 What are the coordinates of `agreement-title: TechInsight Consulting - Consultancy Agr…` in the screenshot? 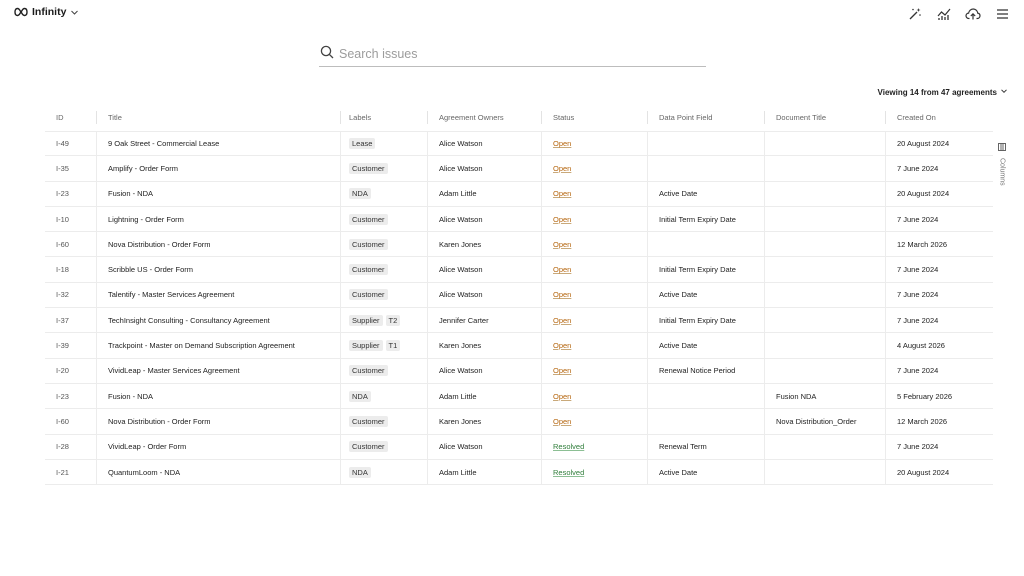 It's located at (218, 320).